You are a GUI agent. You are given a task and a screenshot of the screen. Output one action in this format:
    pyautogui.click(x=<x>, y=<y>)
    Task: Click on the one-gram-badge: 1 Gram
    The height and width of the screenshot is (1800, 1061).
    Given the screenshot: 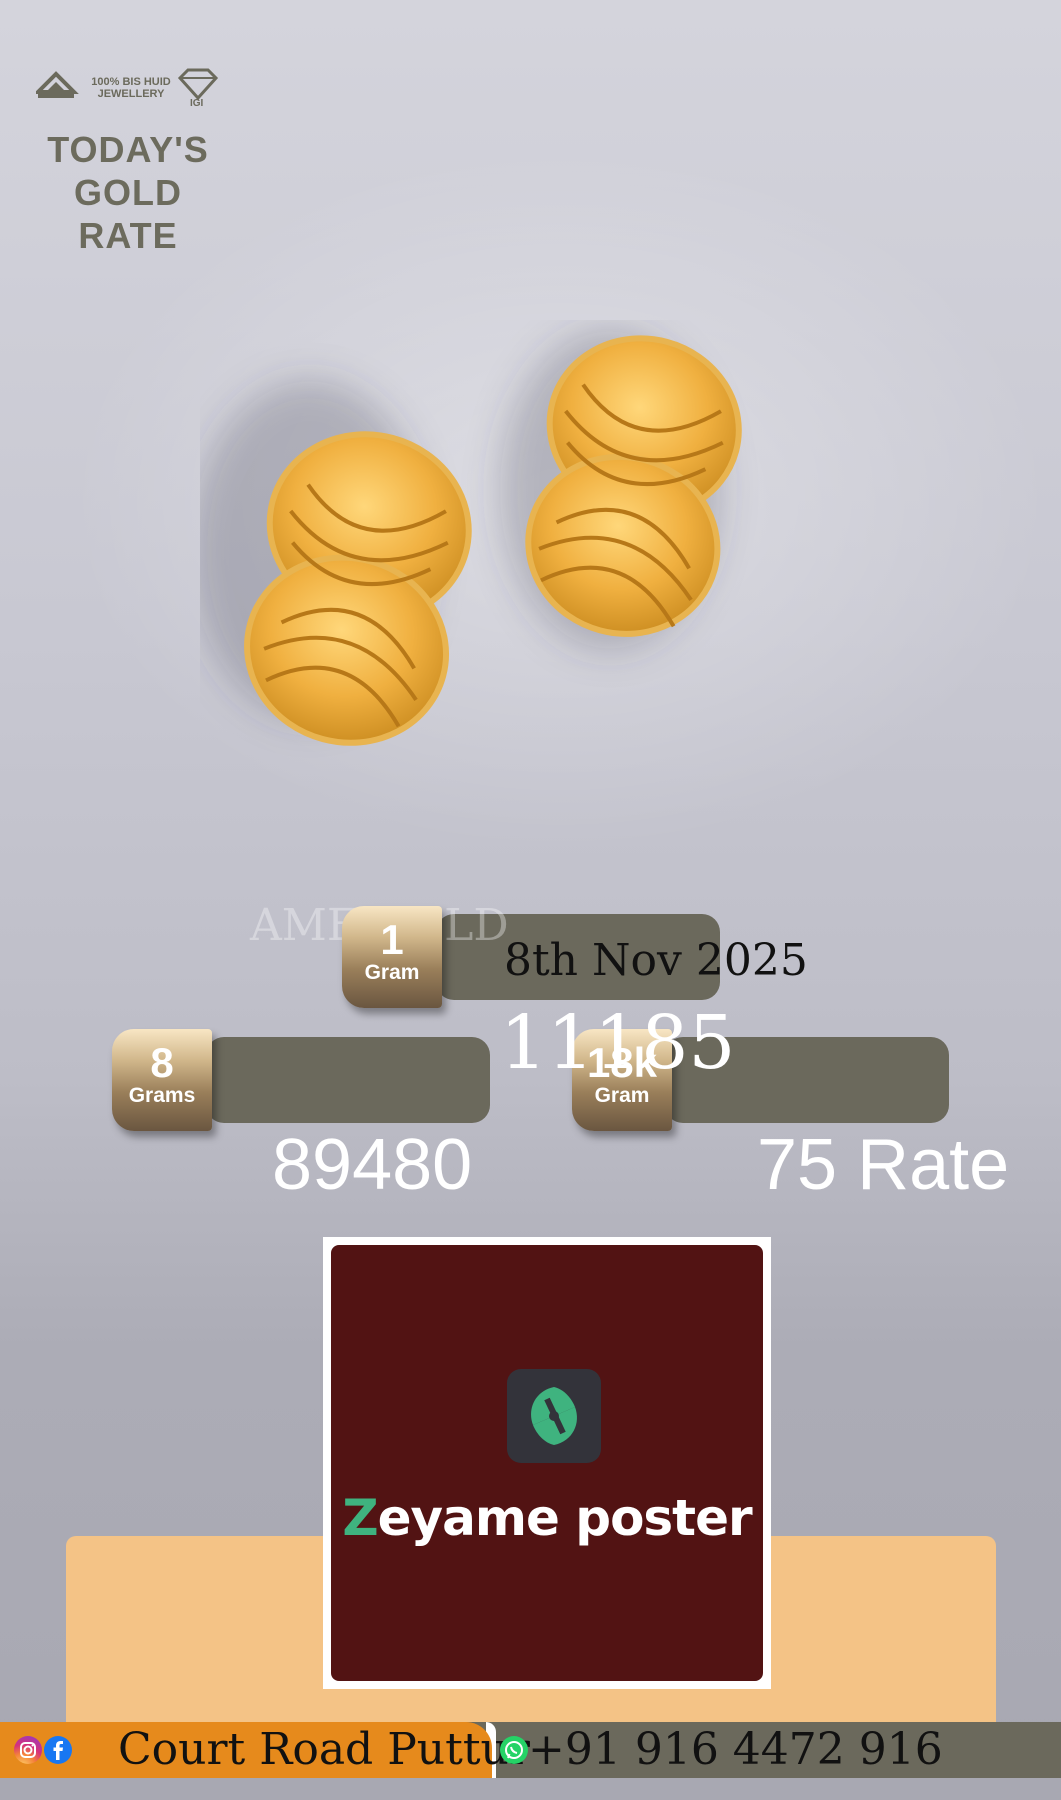 What is the action you would take?
    pyautogui.click(x=392, y=957)
    